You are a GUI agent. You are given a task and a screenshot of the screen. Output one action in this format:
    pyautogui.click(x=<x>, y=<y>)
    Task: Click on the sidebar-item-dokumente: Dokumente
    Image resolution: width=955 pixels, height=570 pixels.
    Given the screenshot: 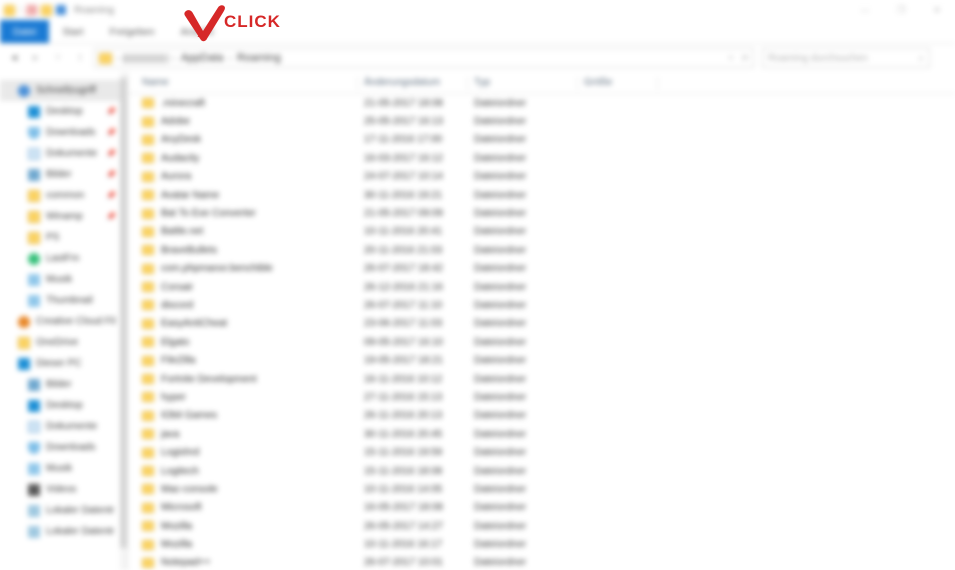 What is the action you would take?
    pyautogui.click(x=64, y=426)
    